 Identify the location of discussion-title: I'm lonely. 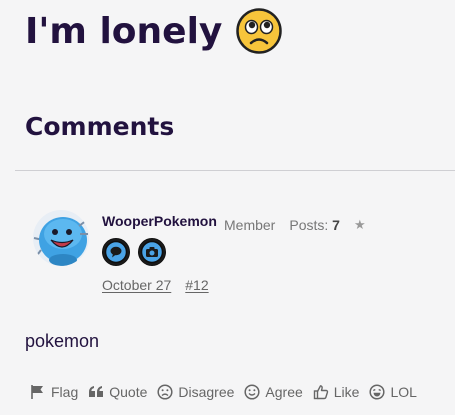
(154, 31).